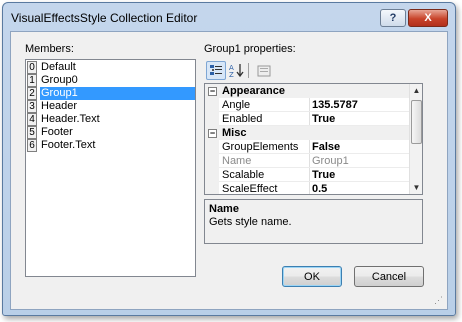 This screenshot has width=462, height=322. What do you see at coordinates (224, 209) in the screenshot?
I see `description-title: Name` at bounding box center [224, 209].